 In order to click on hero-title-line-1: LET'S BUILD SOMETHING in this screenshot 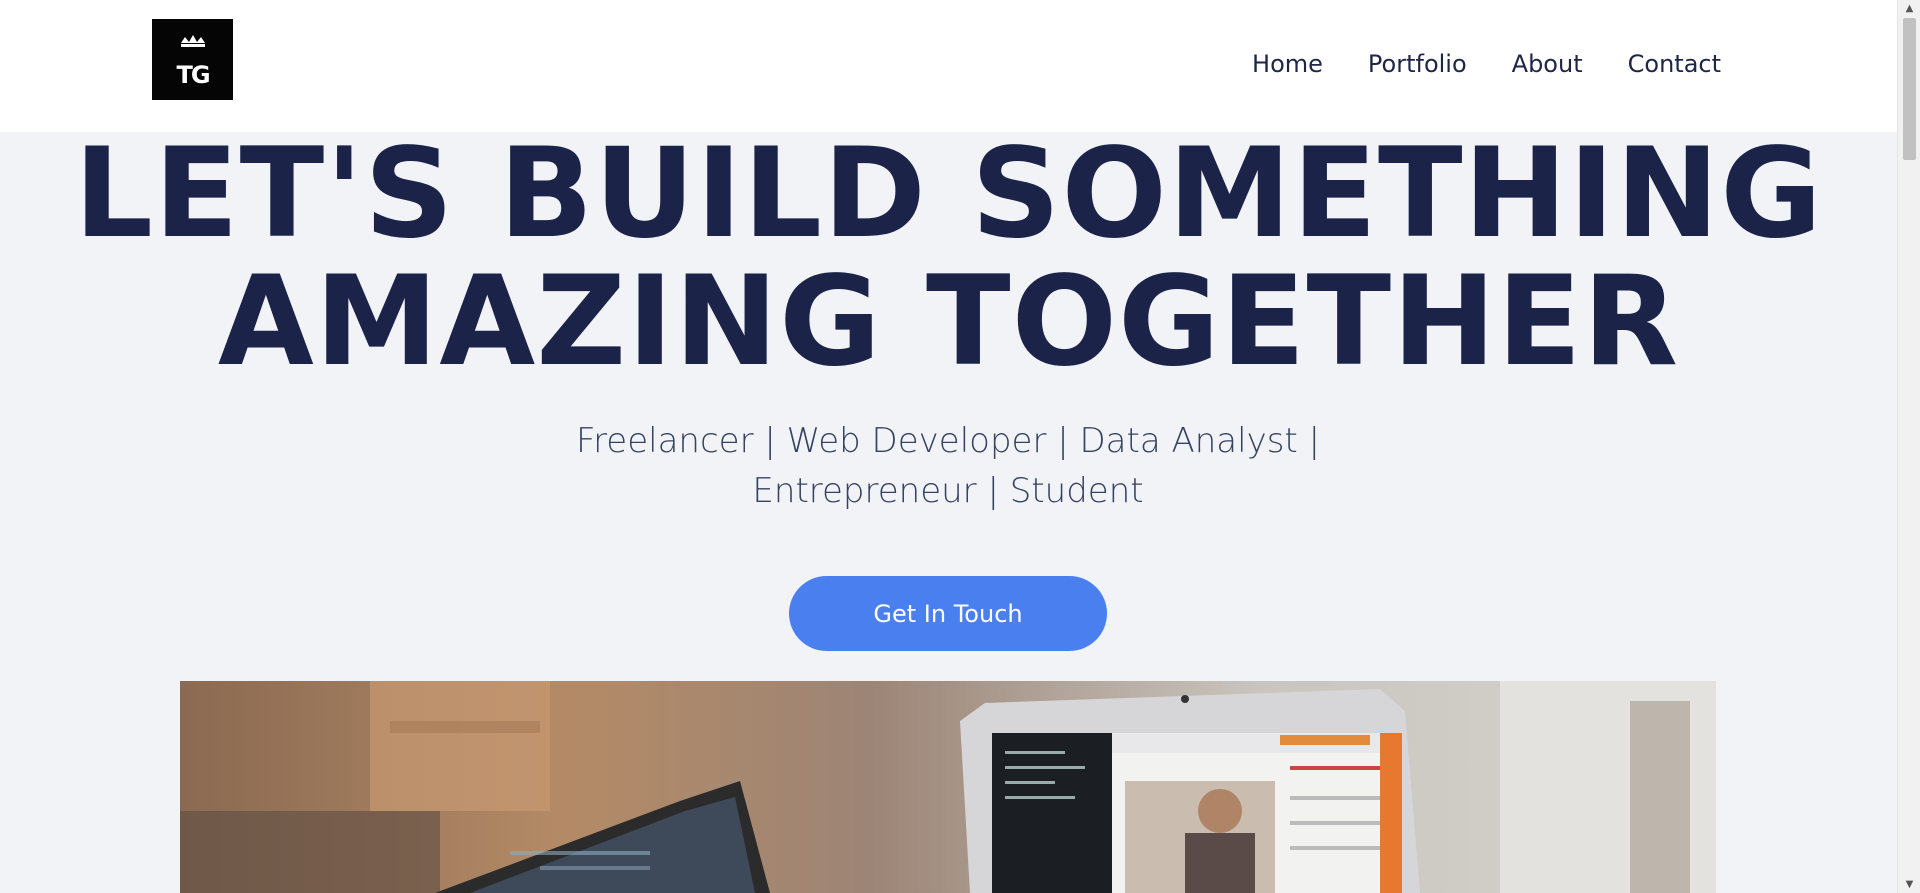, I will do `click(948, 194)`.